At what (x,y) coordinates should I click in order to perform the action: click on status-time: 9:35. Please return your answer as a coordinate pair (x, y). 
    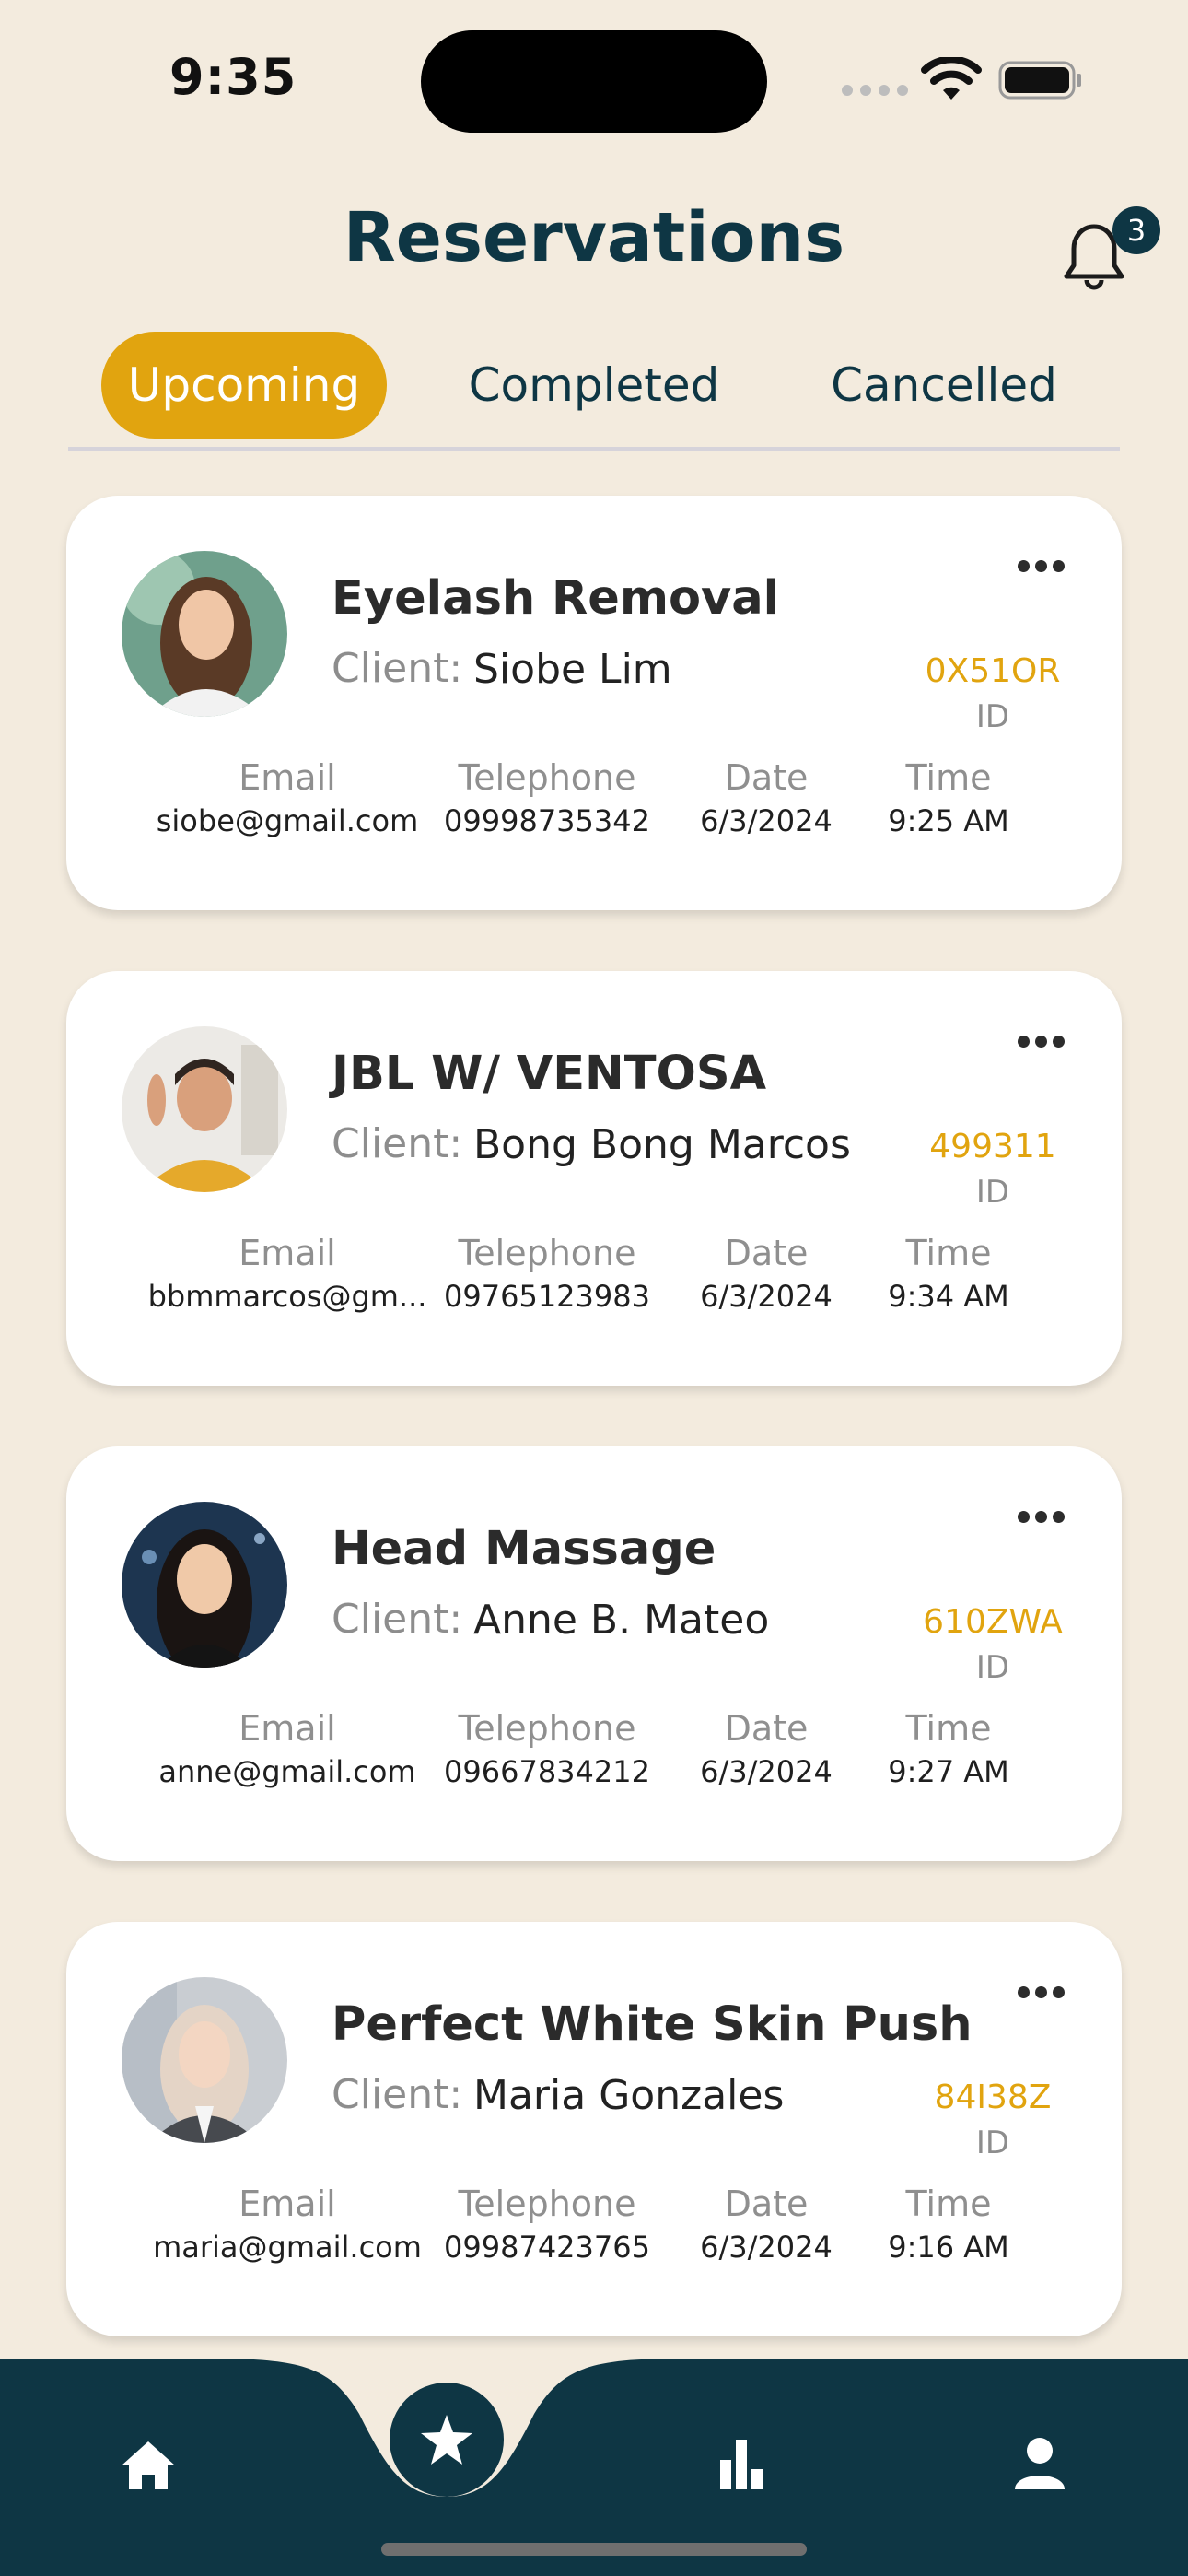
    Looking at the image, I should click on (233, 77).